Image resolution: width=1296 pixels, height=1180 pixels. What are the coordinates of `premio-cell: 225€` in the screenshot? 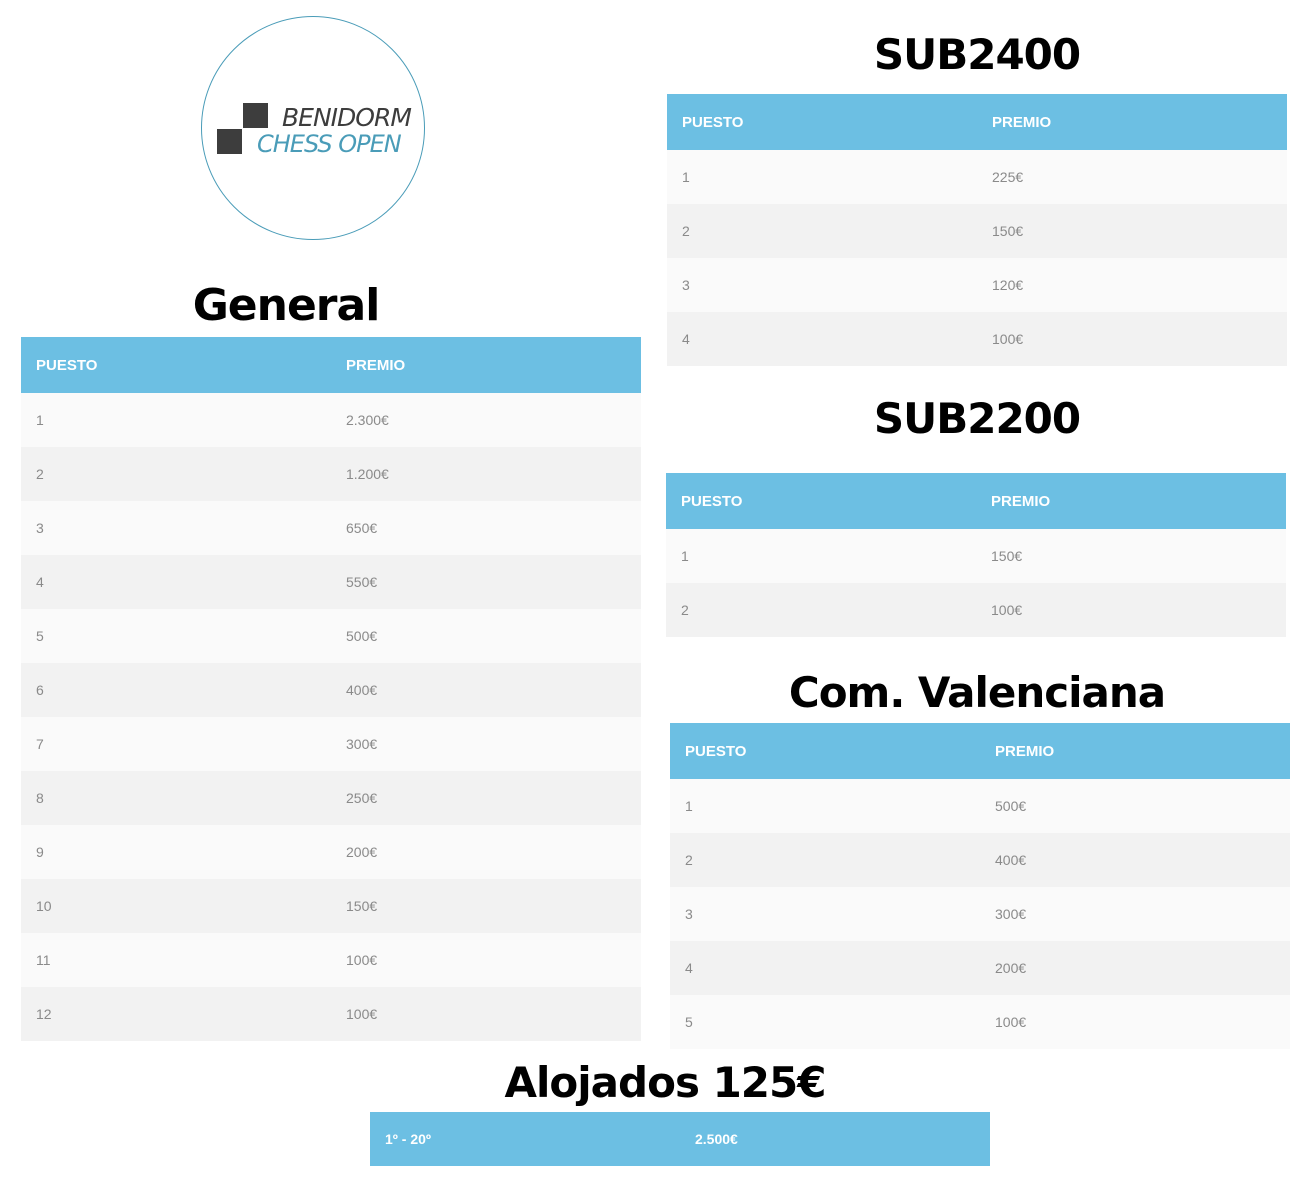 It's located at (1132, 177).